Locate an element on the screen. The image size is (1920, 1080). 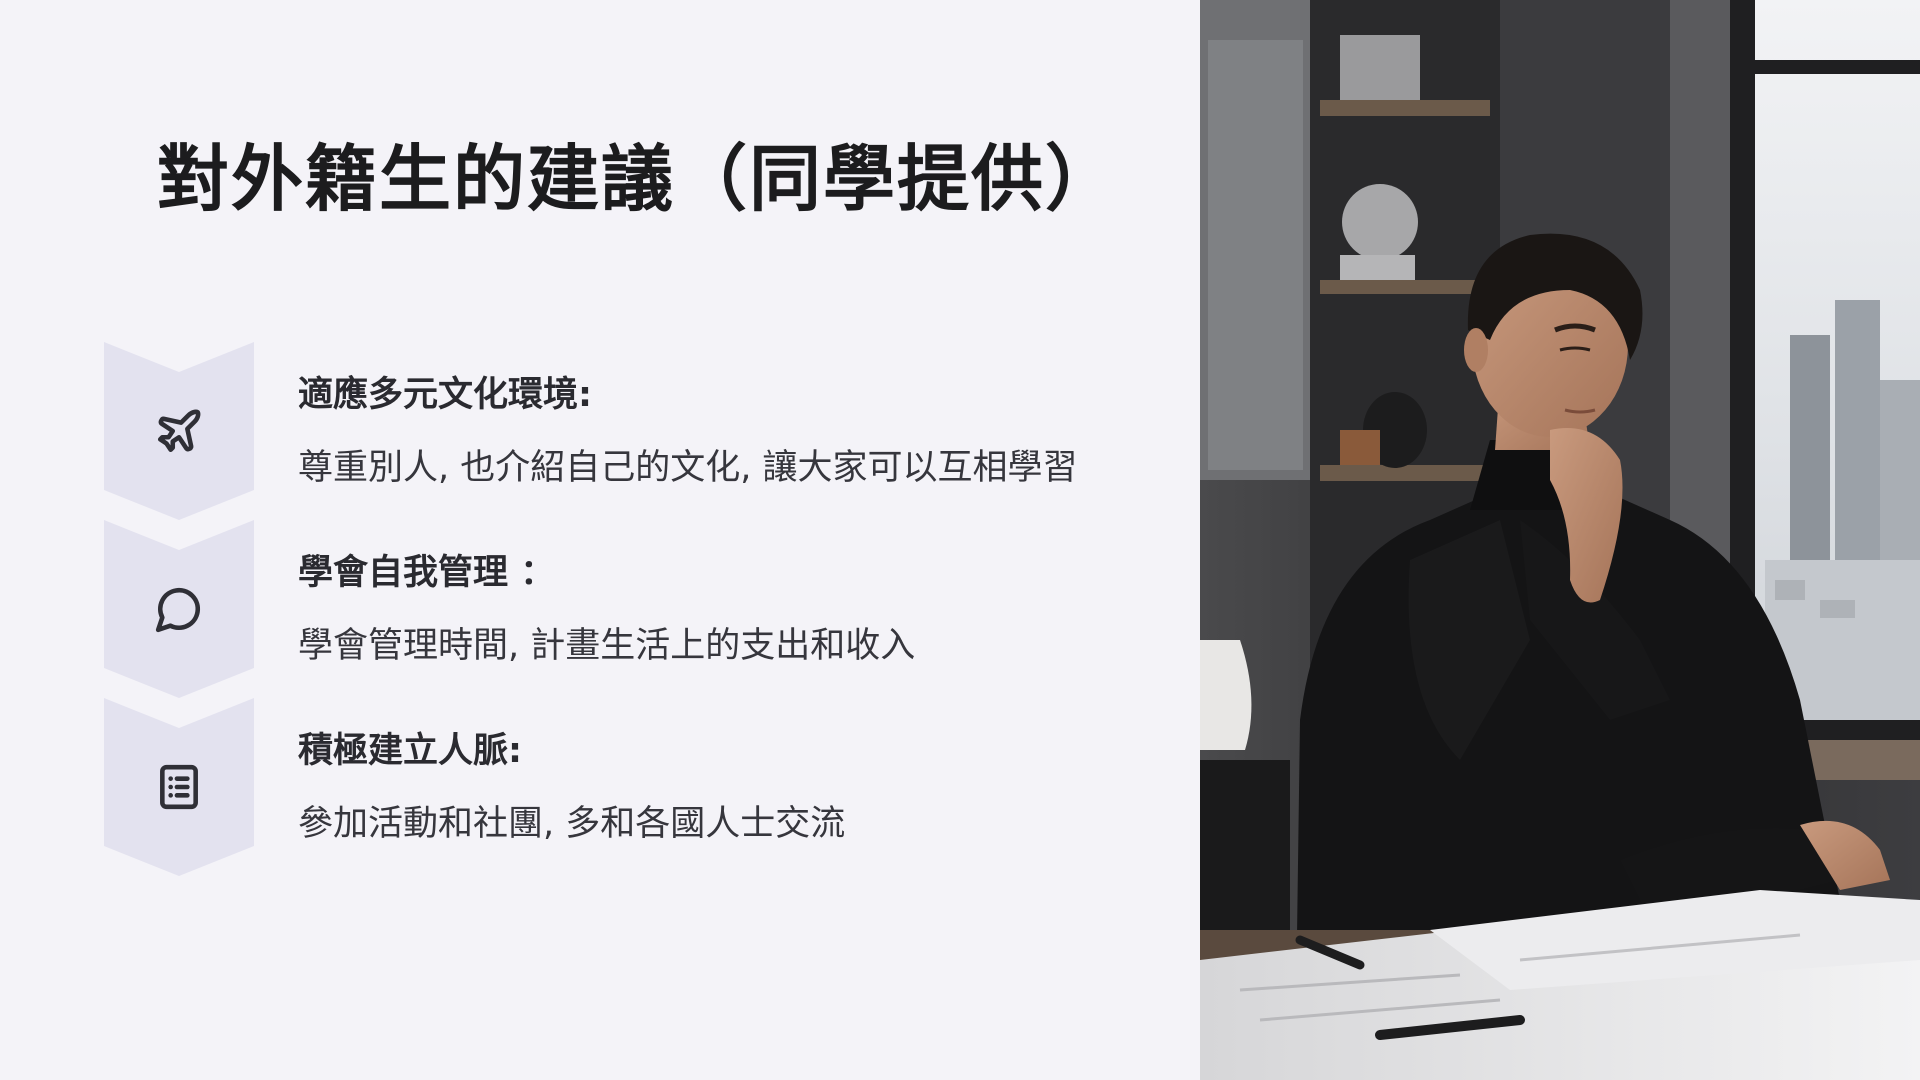
advice-heading-3: 積極建立人脈: is located at coordinates (410, 751).